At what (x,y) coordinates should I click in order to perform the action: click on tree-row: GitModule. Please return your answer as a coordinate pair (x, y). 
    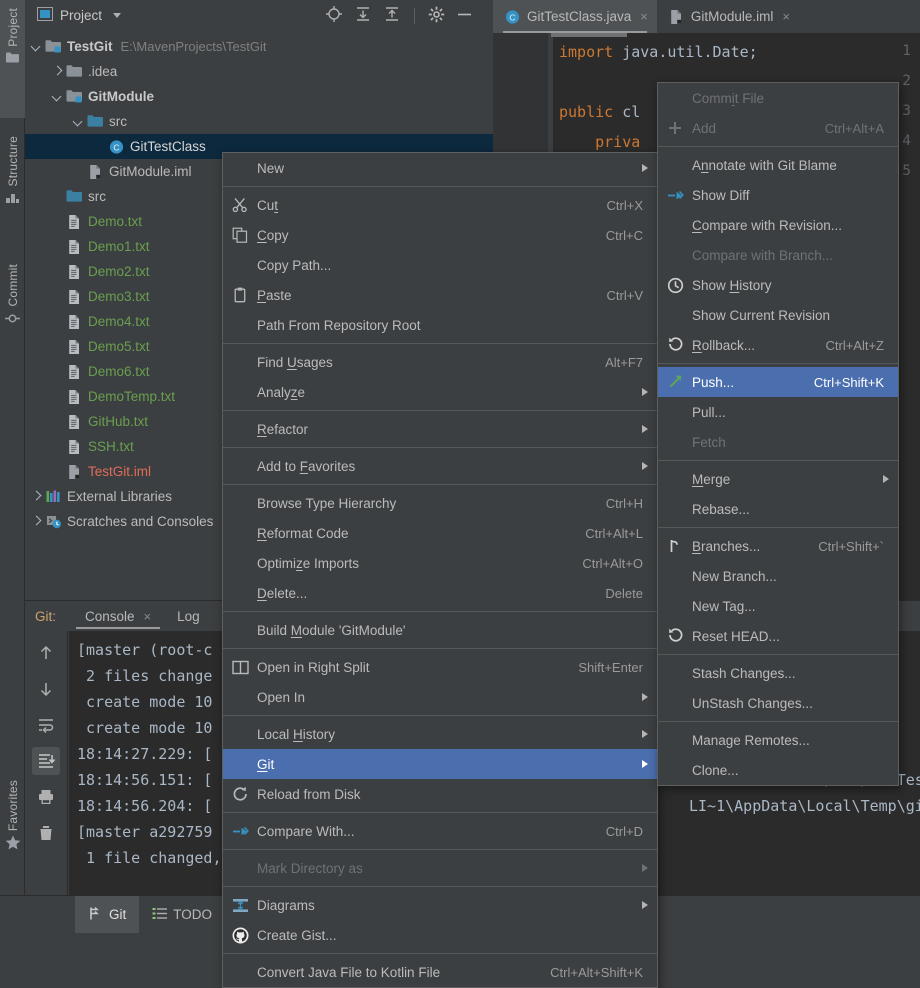
    Looking at the image, I should click on (259, 96).